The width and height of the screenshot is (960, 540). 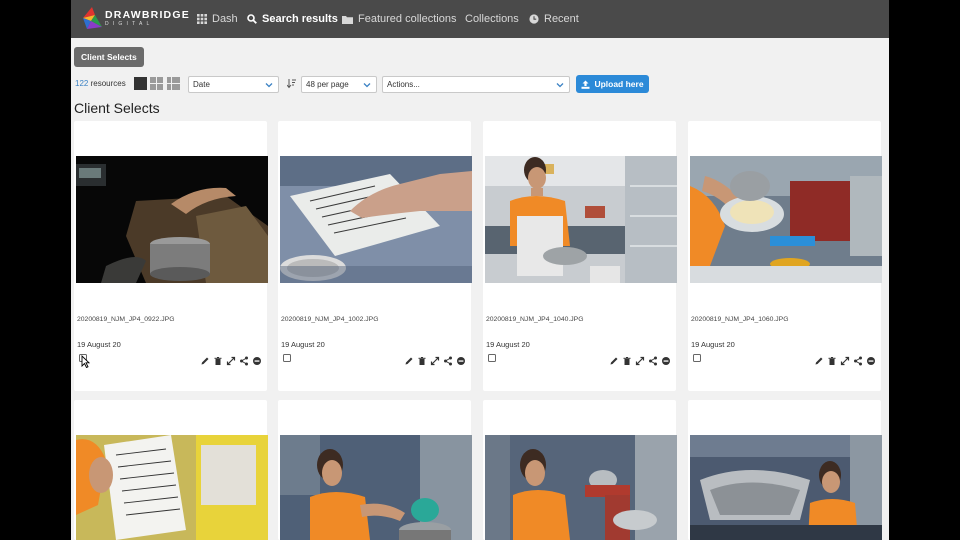 What do you see at coordinates (117, 108) in the screenshot?
I see `page-title: Client Selects` at bounding box center [117, 108].